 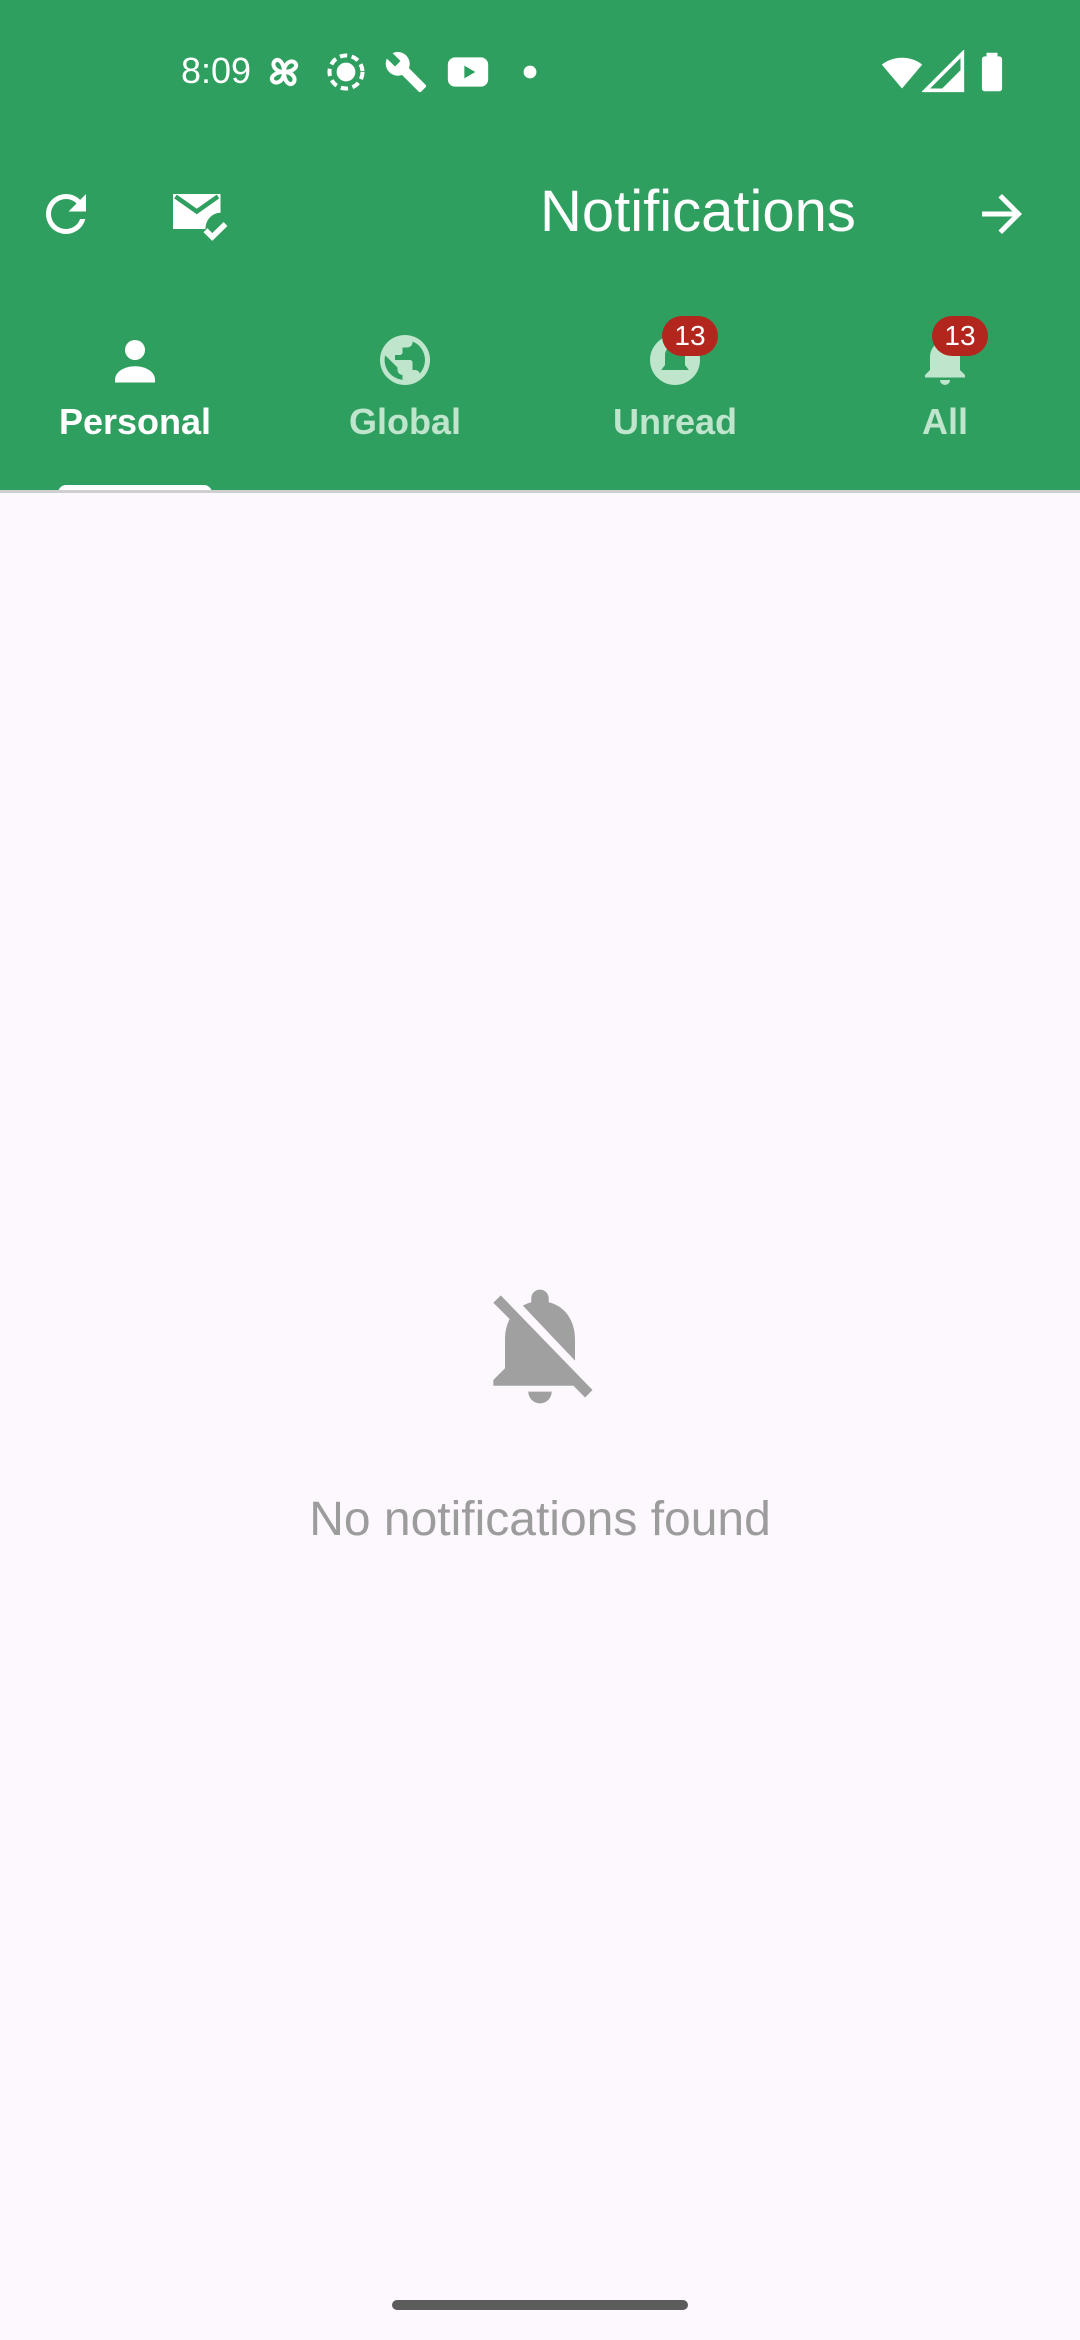 What do you see at coordinates (135, 360) in the screenshot?
I see `person-icon` at bounding box center [135, 360].